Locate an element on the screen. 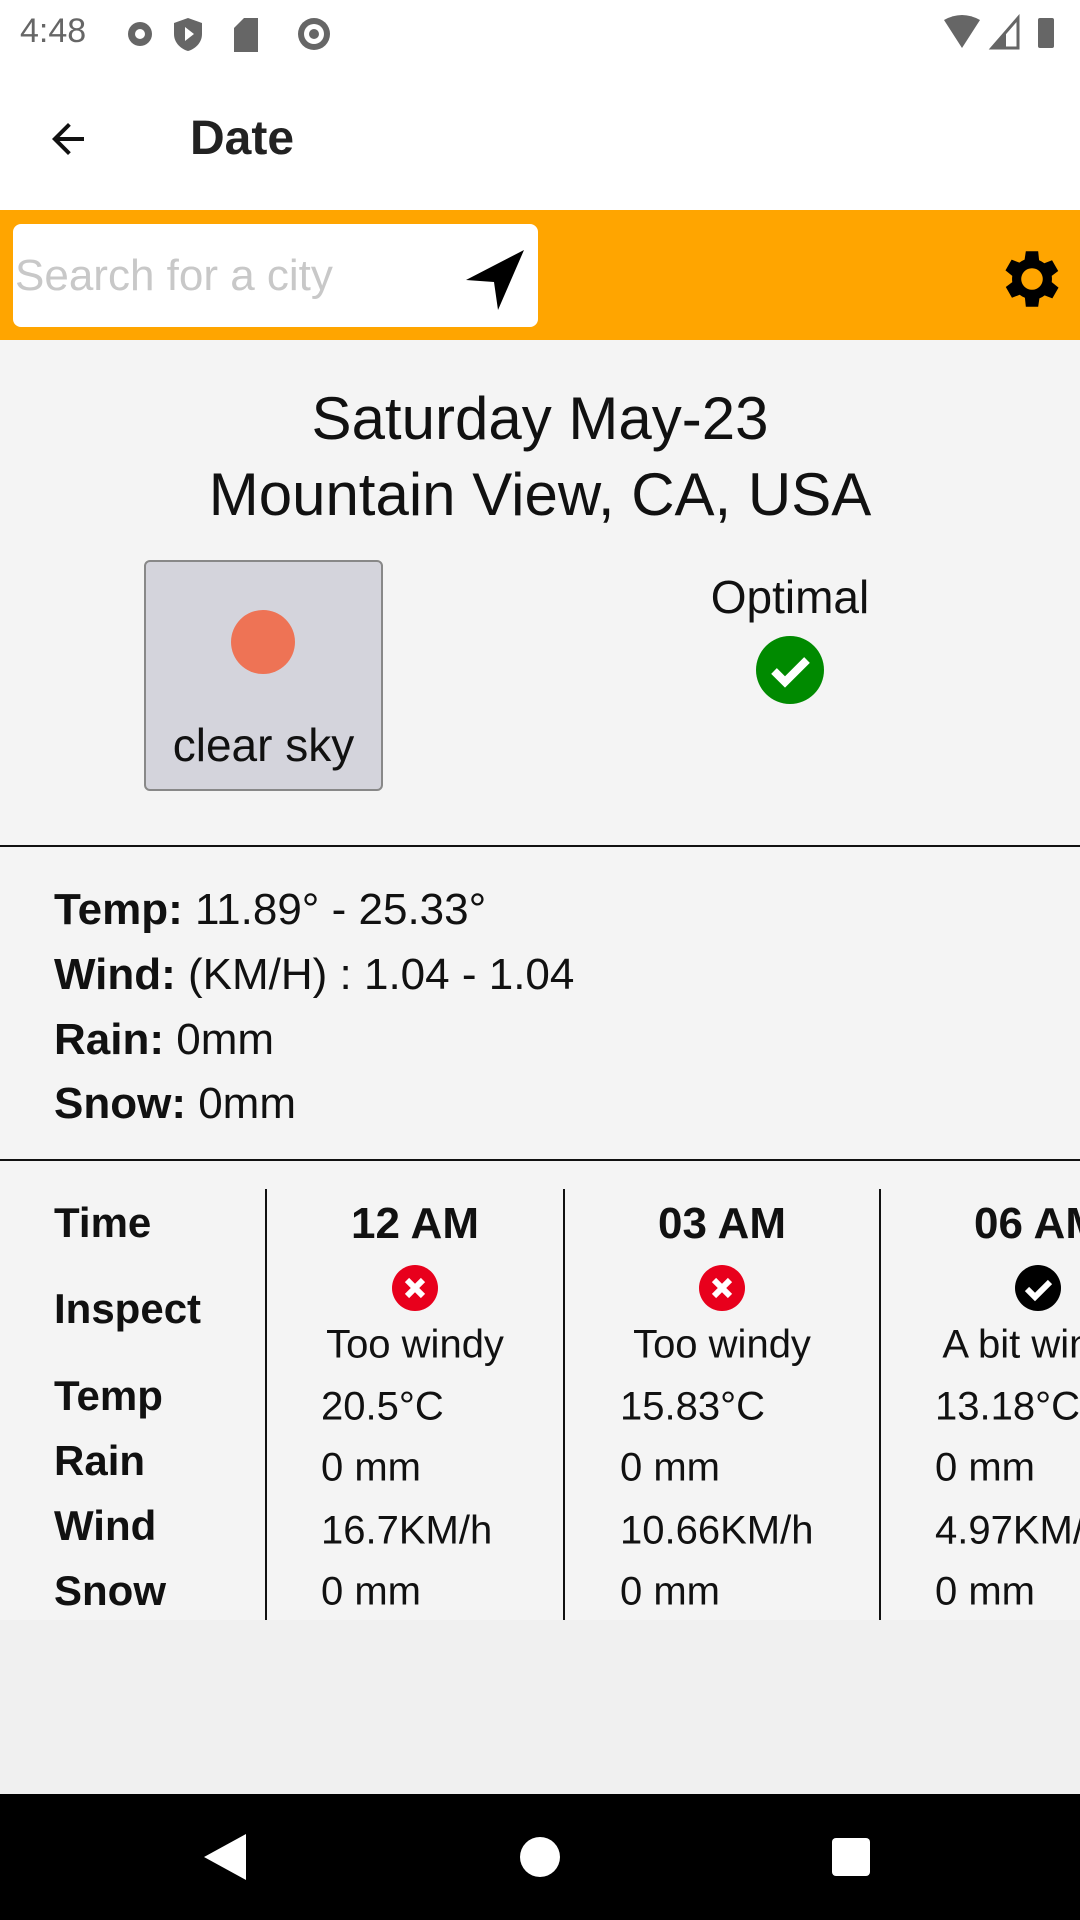 Image resolution: width=1080 pixels, height=1920 pixels. verdict-label: Optimal is located at coordinates (790, 597).